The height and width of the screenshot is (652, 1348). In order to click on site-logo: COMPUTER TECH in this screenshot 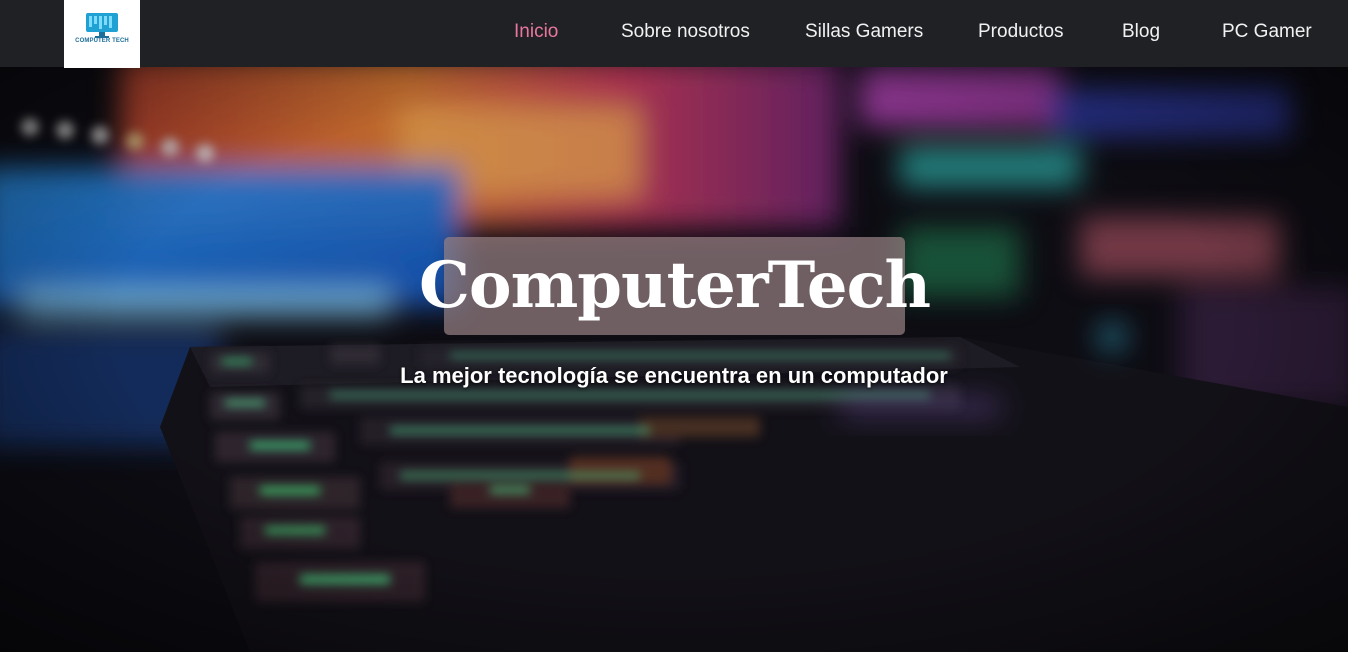, I will do `click(102, 34)`.